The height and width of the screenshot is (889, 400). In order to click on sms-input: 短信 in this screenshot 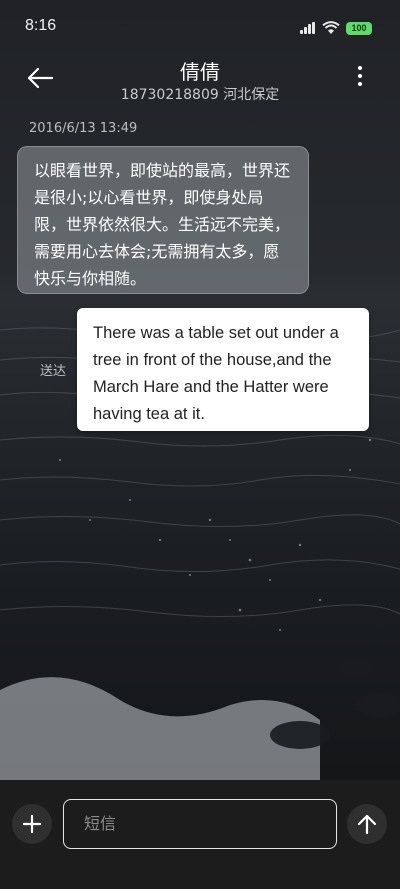, I will do `click(200, 824)`.